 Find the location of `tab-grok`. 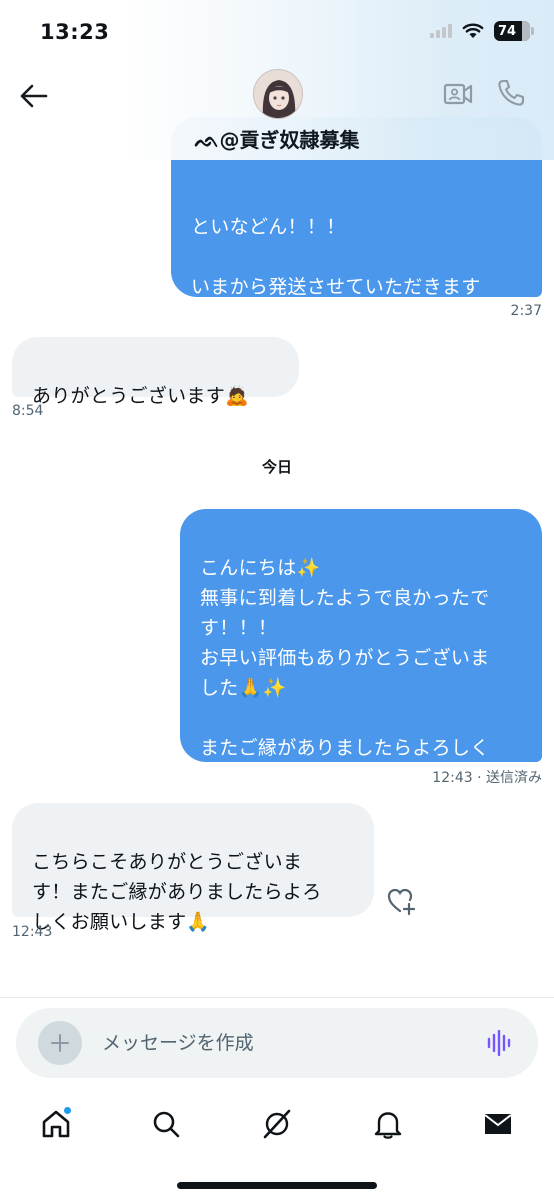

tab-grok is located at coordinates (277, 1124).